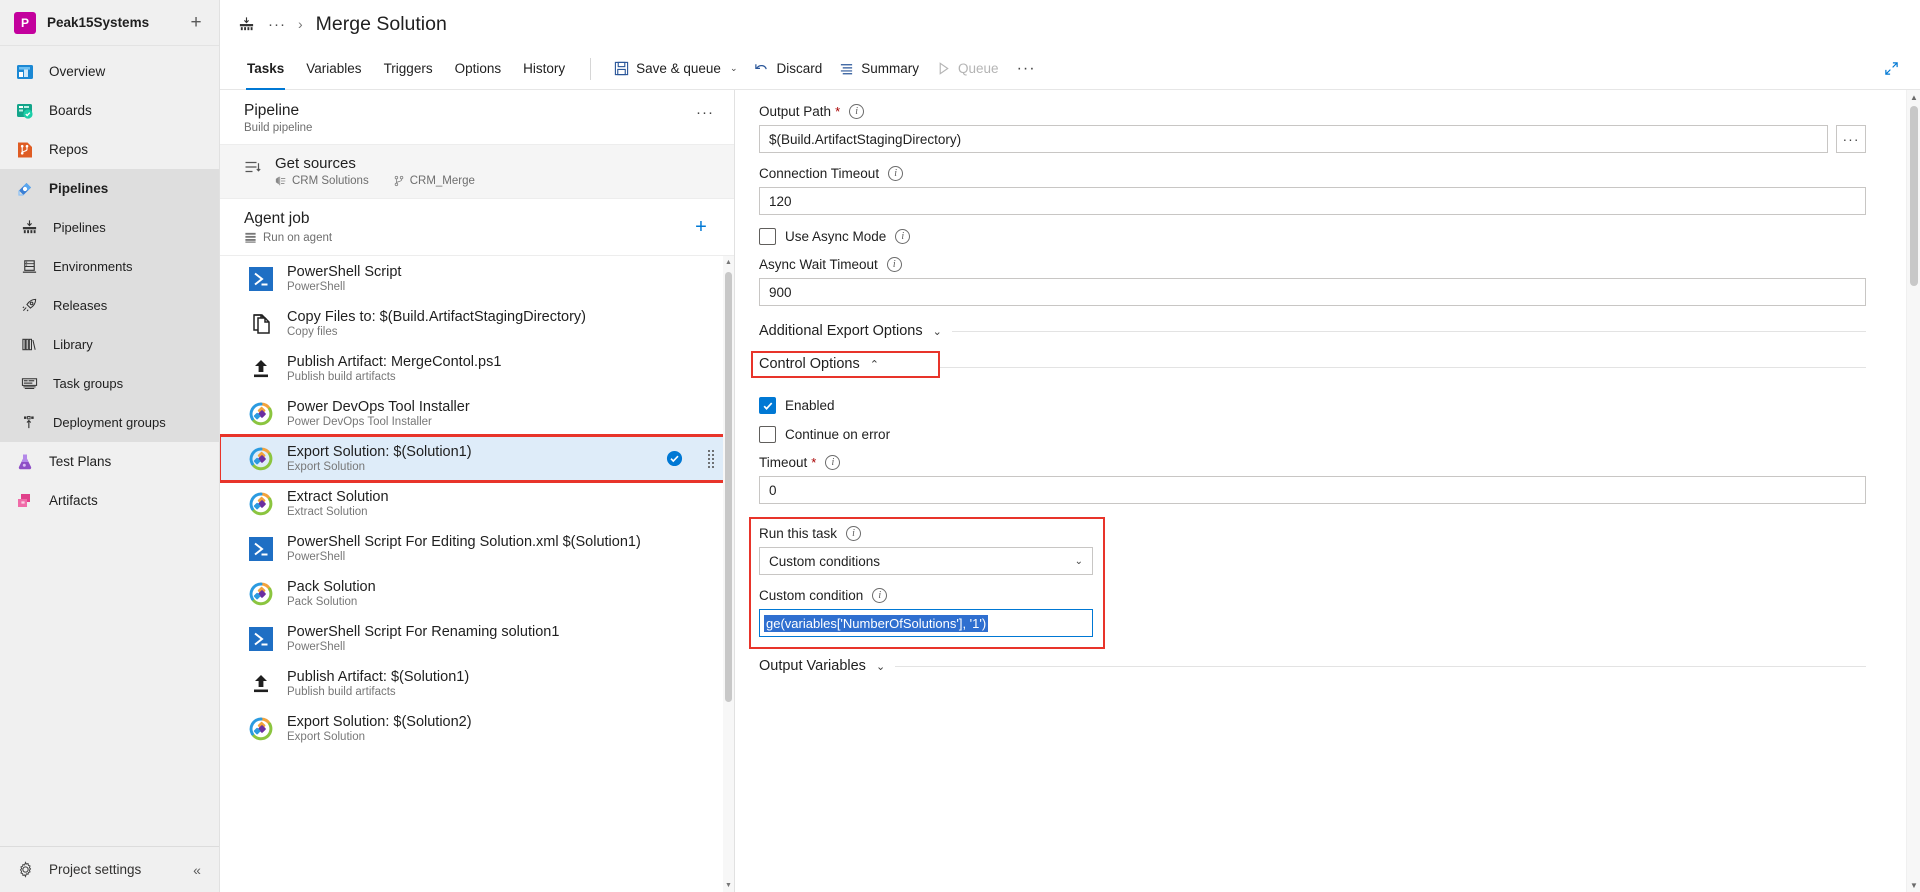  Describe the element at coordinates (1312, 264) in the screenshot. I see `async-wait-timeout-label-row: Async Wait Timeout i` at that location.